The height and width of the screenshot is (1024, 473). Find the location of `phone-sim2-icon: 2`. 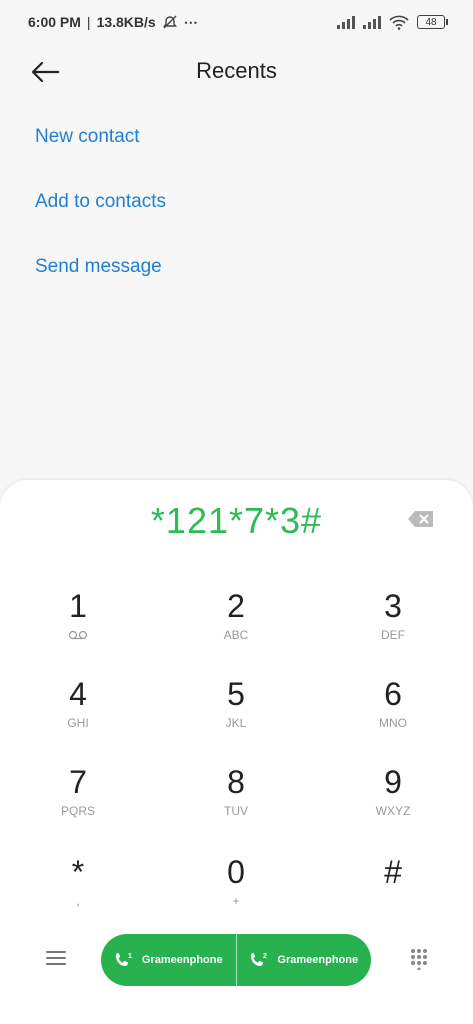

phone-sim2-icon: 2 is located at coordinates (259, 959).